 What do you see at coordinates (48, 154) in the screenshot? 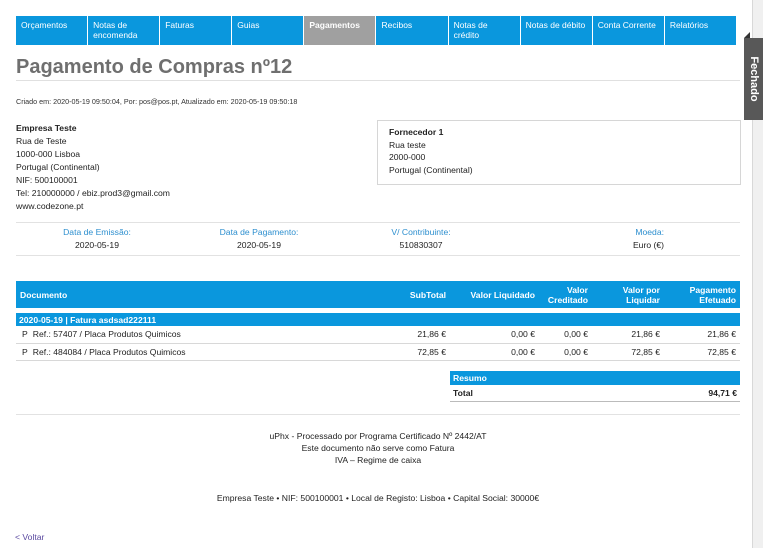
I see `company-city: 1000-000 Lisboa` at bounding box center [48, 154].